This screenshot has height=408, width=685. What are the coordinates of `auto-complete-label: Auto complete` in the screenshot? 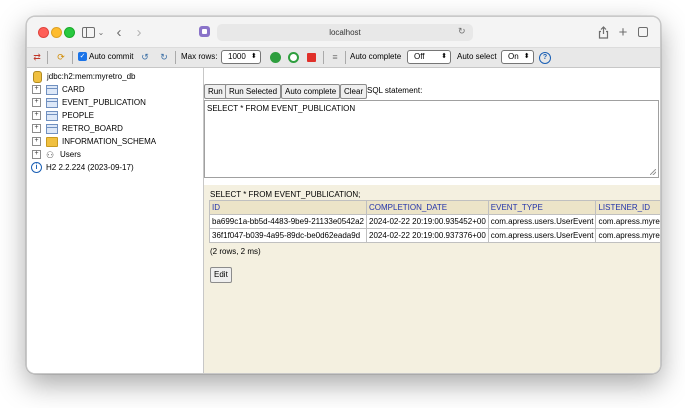 It's located at (376, 56).